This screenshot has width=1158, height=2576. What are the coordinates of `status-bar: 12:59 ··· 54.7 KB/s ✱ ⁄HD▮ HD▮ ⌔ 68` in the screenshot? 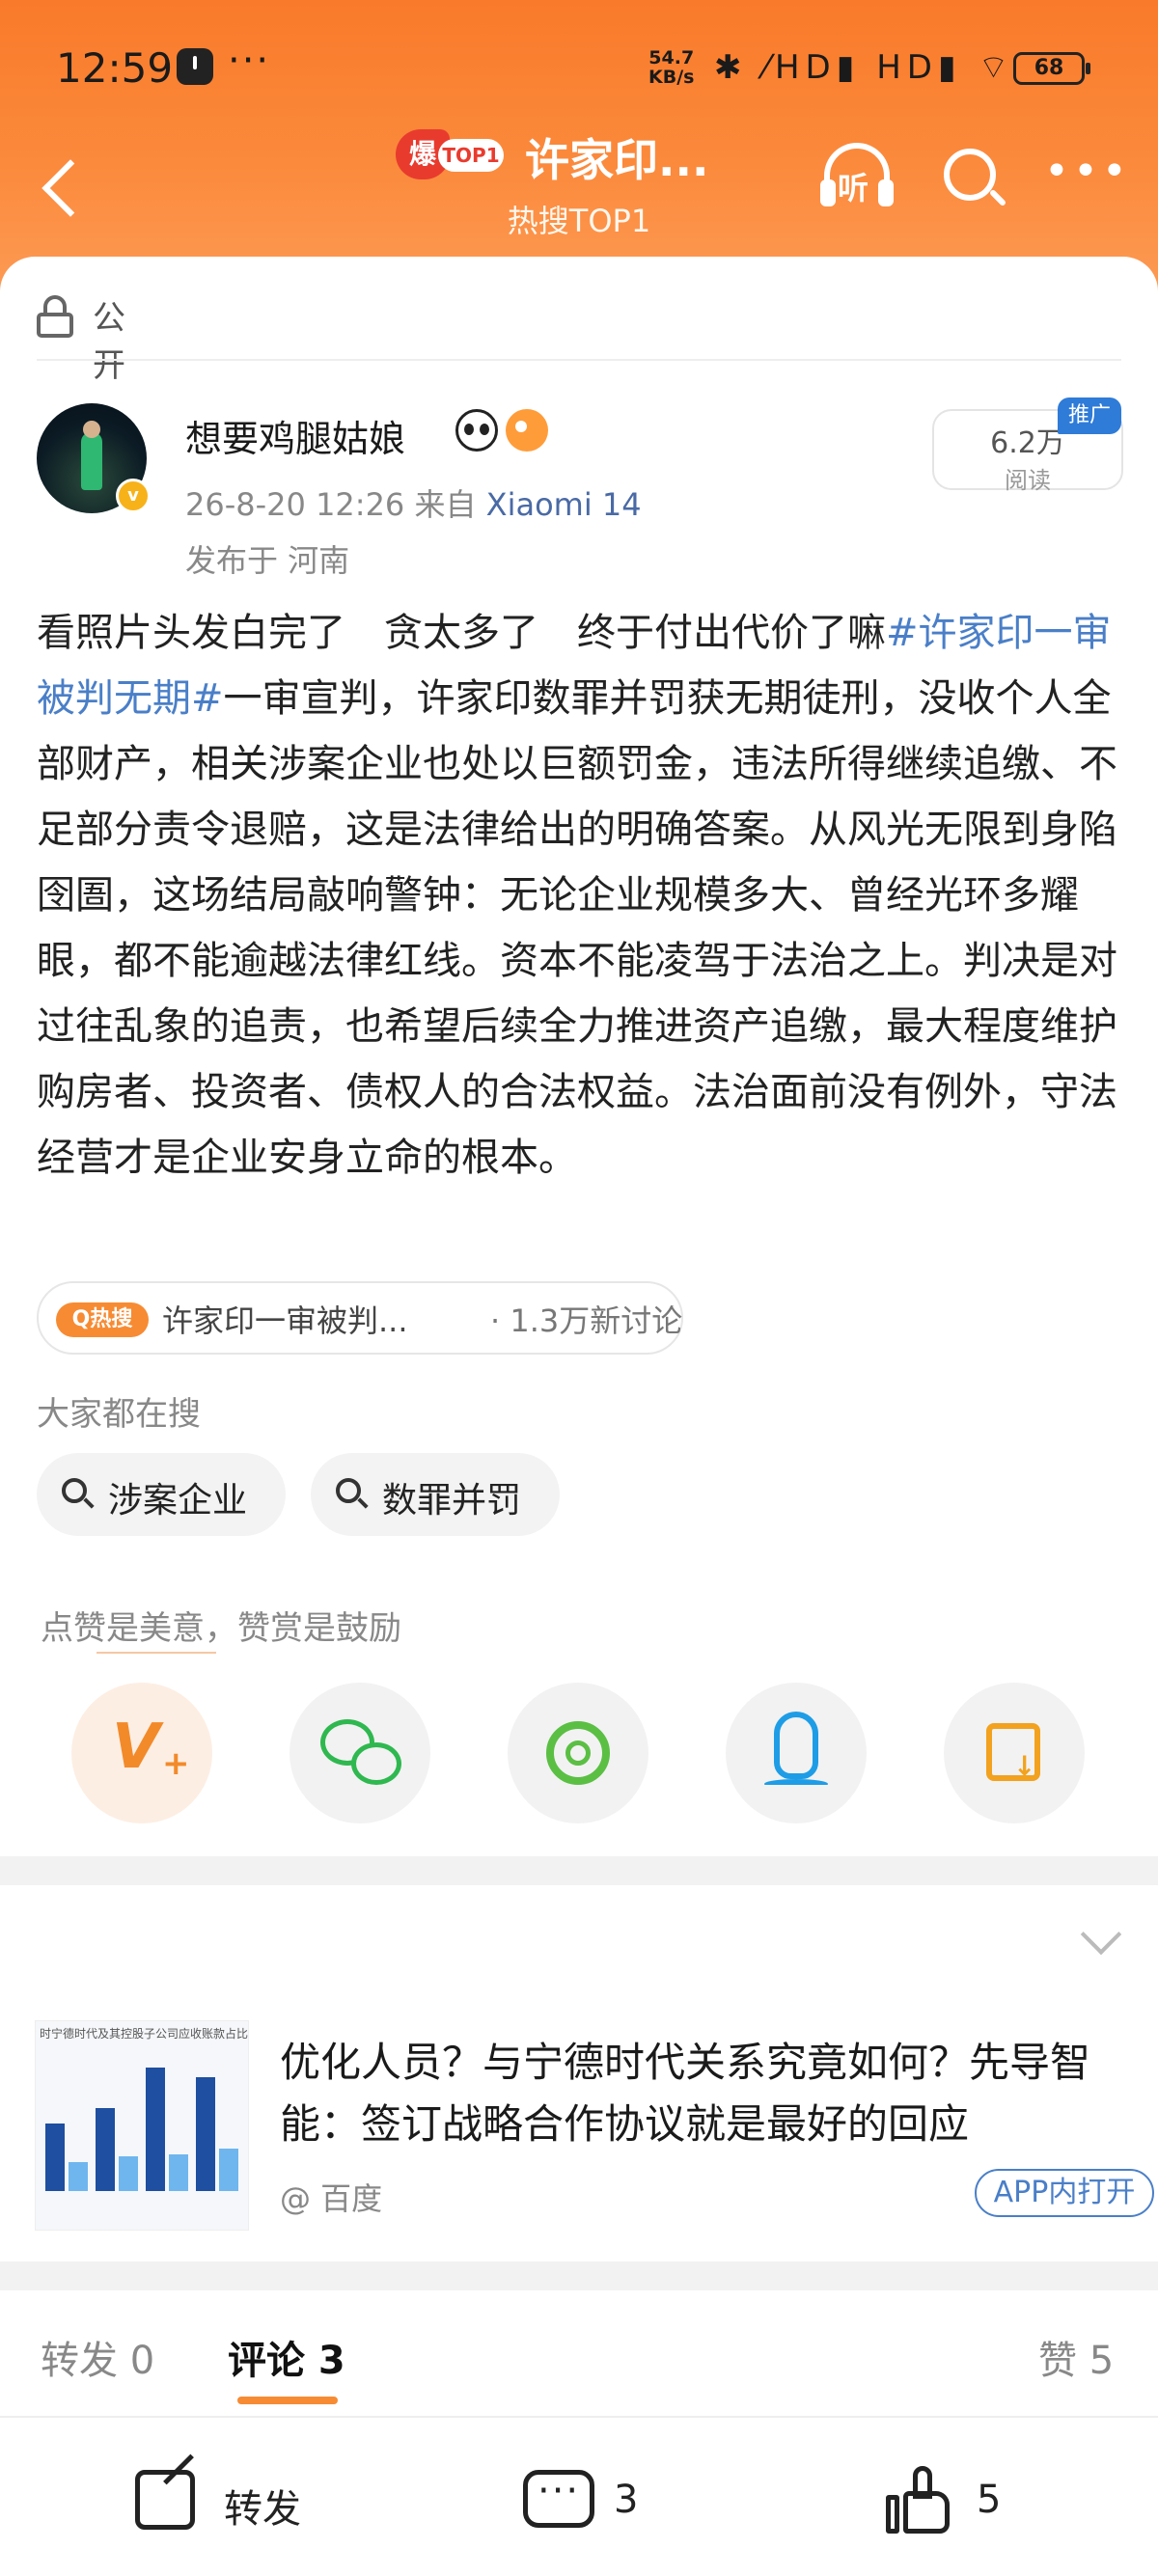 It's located at (579, 70).